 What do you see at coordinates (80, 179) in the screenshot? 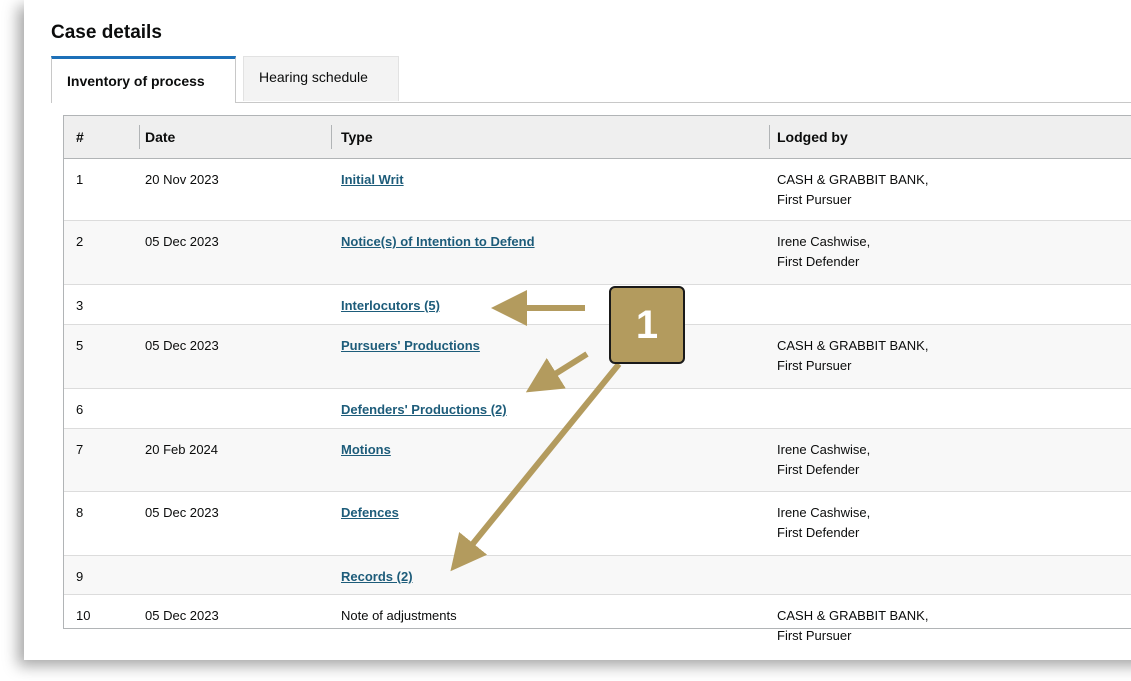
I see `cell-number: 1` at bounding box center [80, 179].